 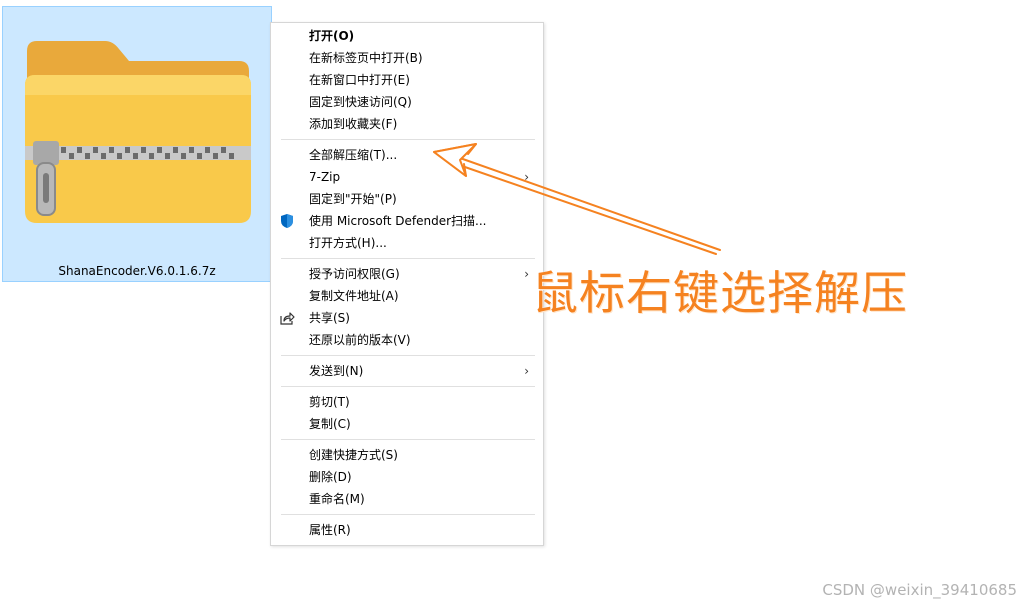 I want to click on menu-item-label: 添加到收藏夹(F), so click(x=353, y=124).